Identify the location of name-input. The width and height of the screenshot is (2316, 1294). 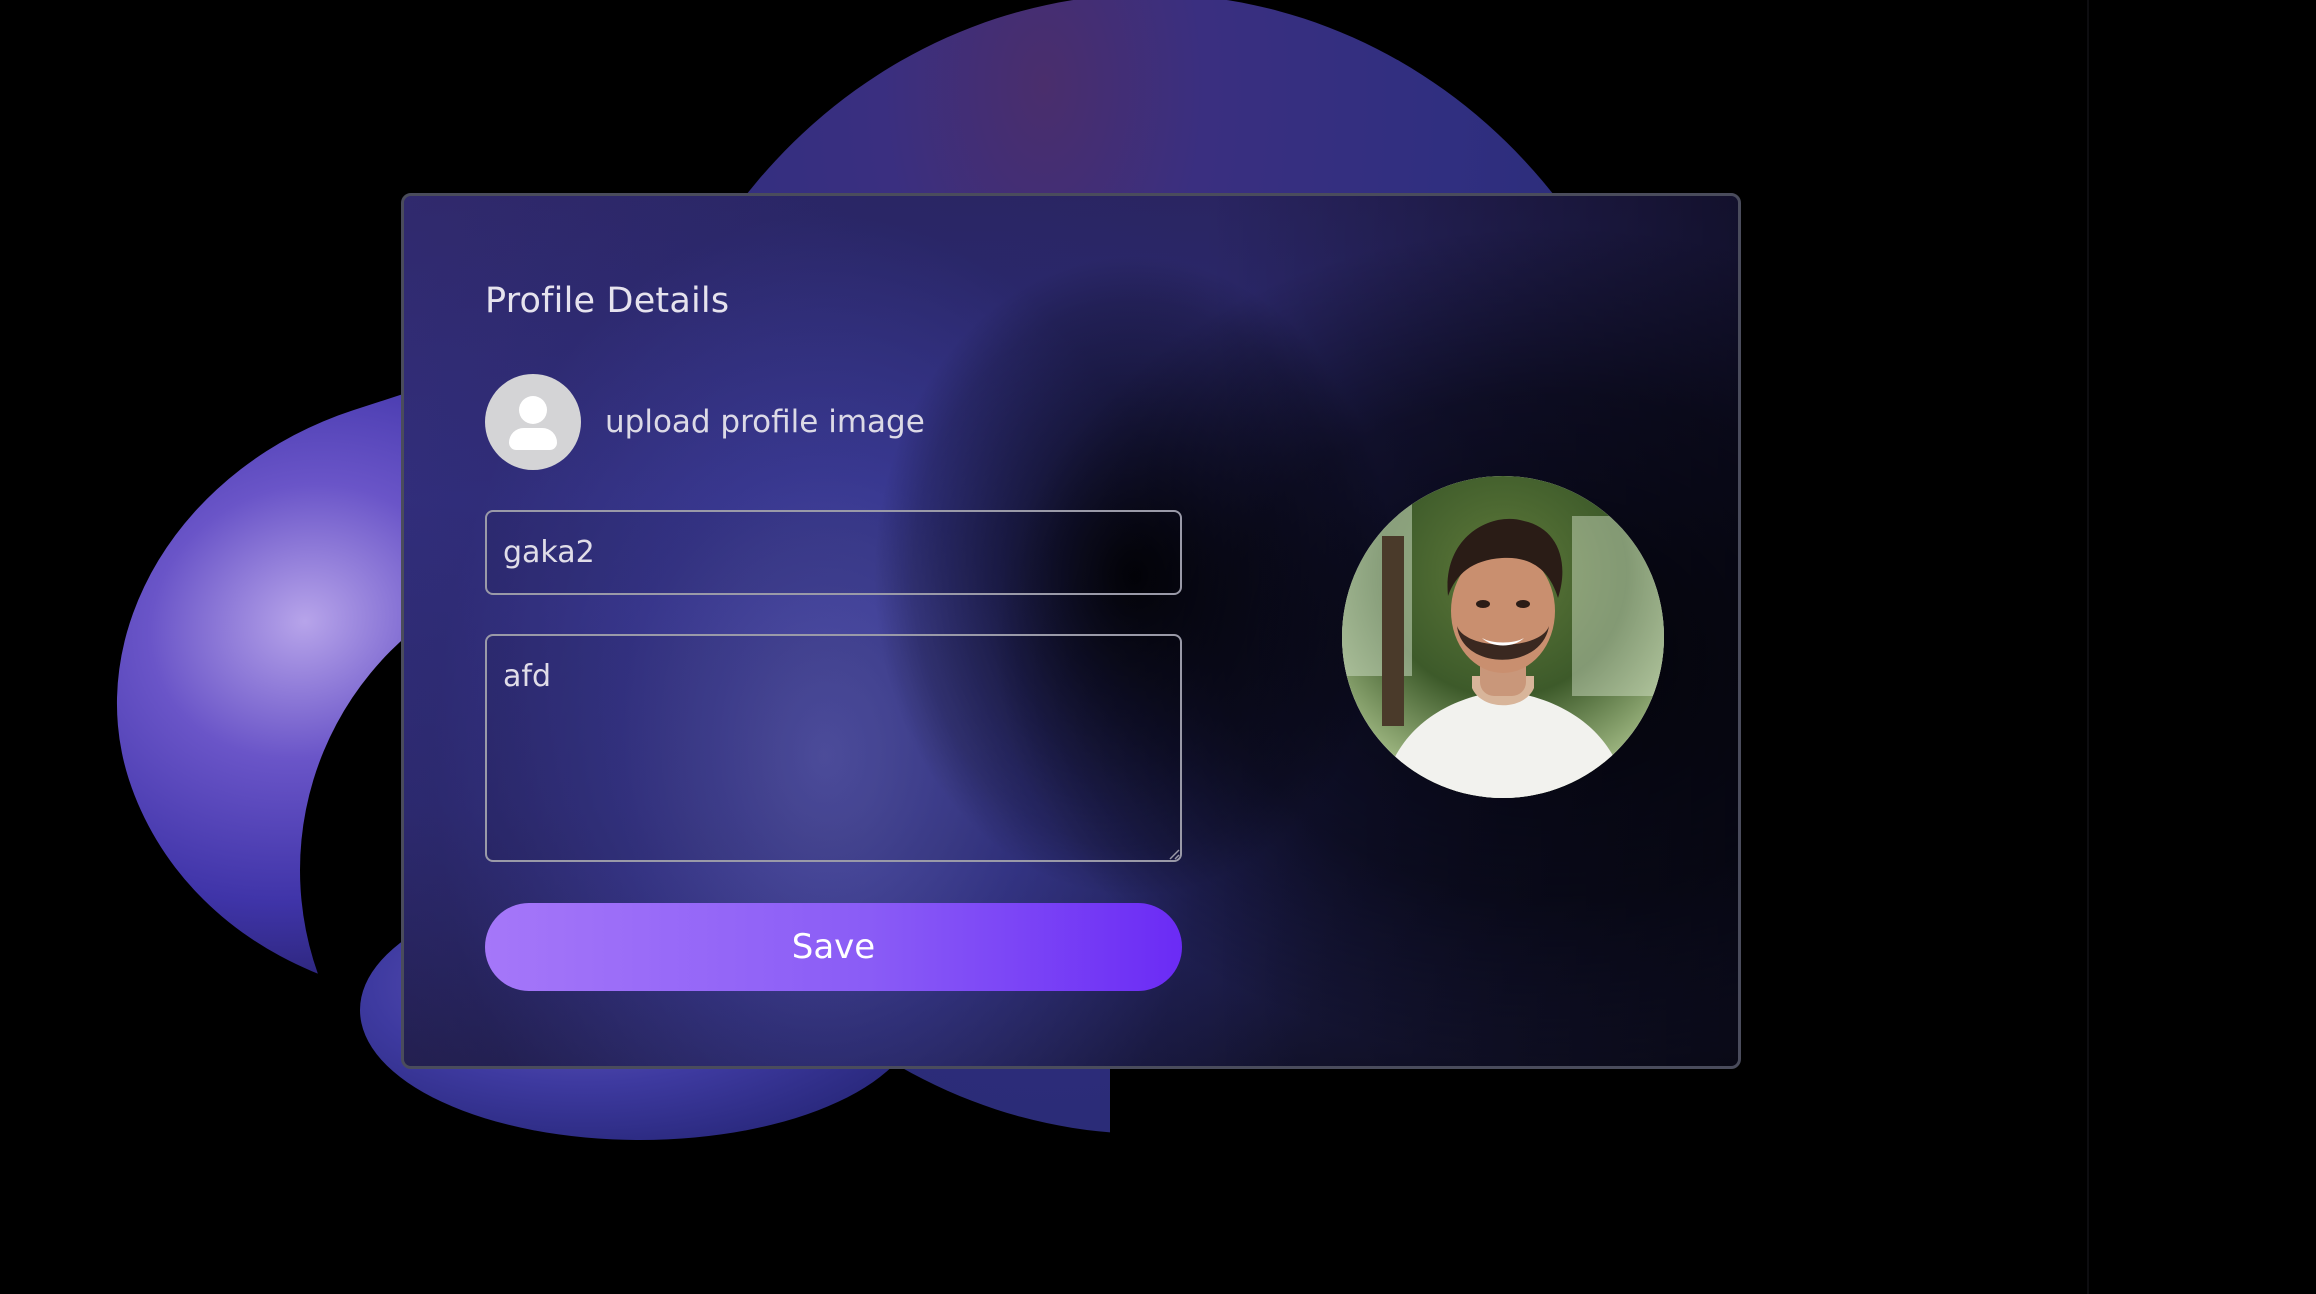
(833, 552).